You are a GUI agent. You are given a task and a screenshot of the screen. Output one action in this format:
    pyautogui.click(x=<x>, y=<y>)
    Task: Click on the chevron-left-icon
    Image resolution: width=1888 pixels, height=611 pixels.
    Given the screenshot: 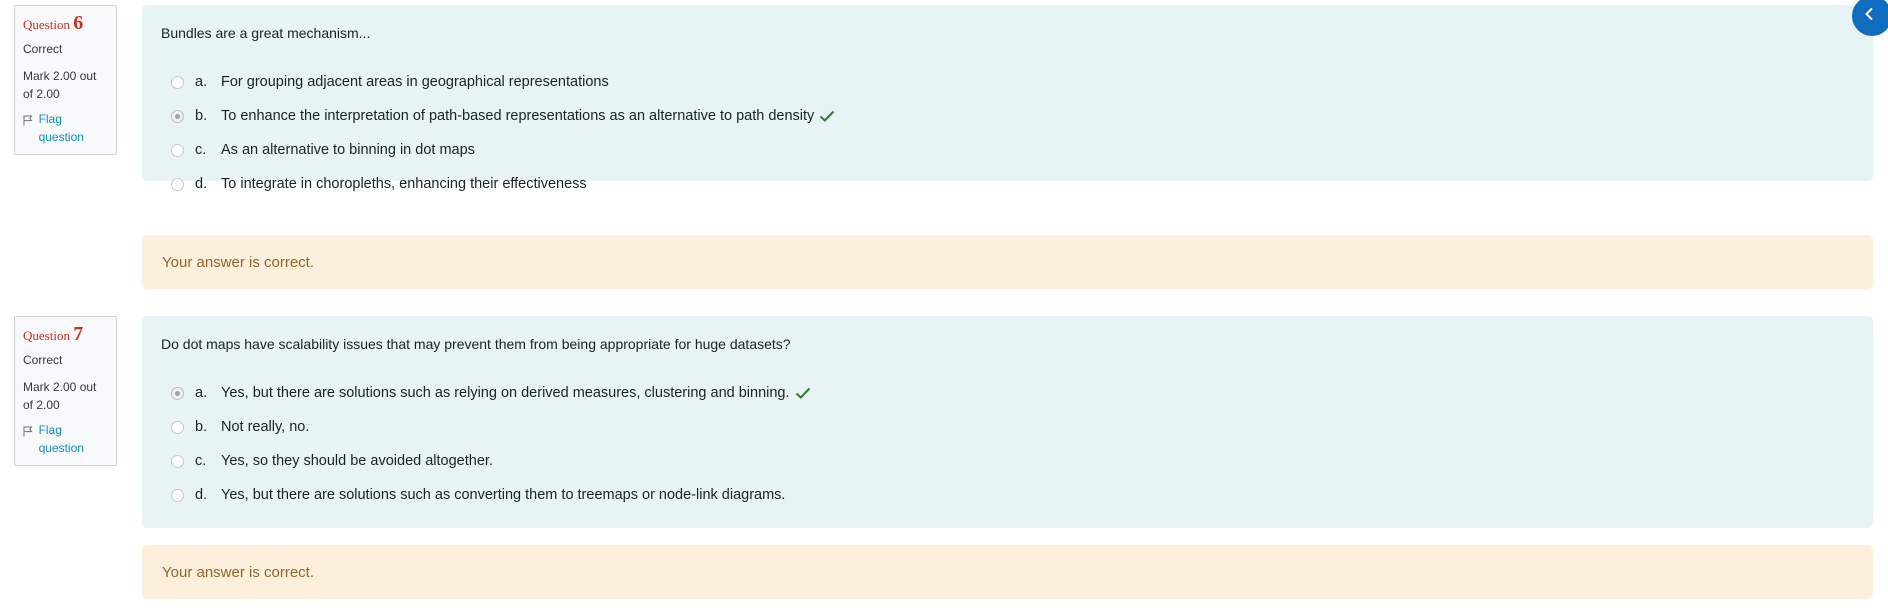 What is the action you would take?
    pyautogui.click(x=1869, y=16)
    